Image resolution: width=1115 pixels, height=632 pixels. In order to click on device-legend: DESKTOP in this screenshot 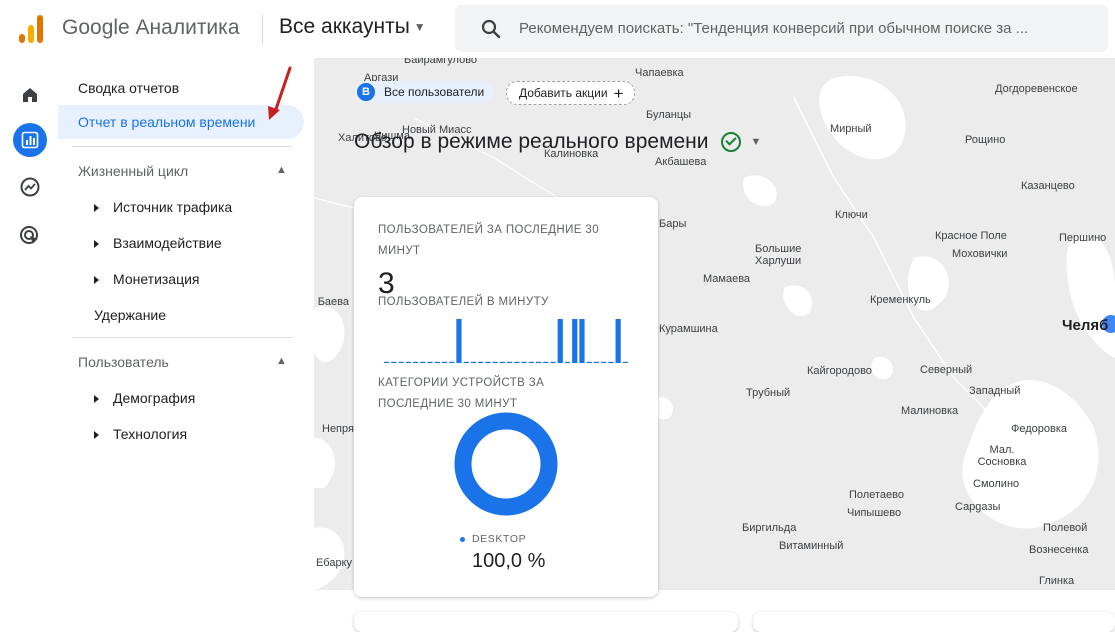, I will do `click(493, 539)`.